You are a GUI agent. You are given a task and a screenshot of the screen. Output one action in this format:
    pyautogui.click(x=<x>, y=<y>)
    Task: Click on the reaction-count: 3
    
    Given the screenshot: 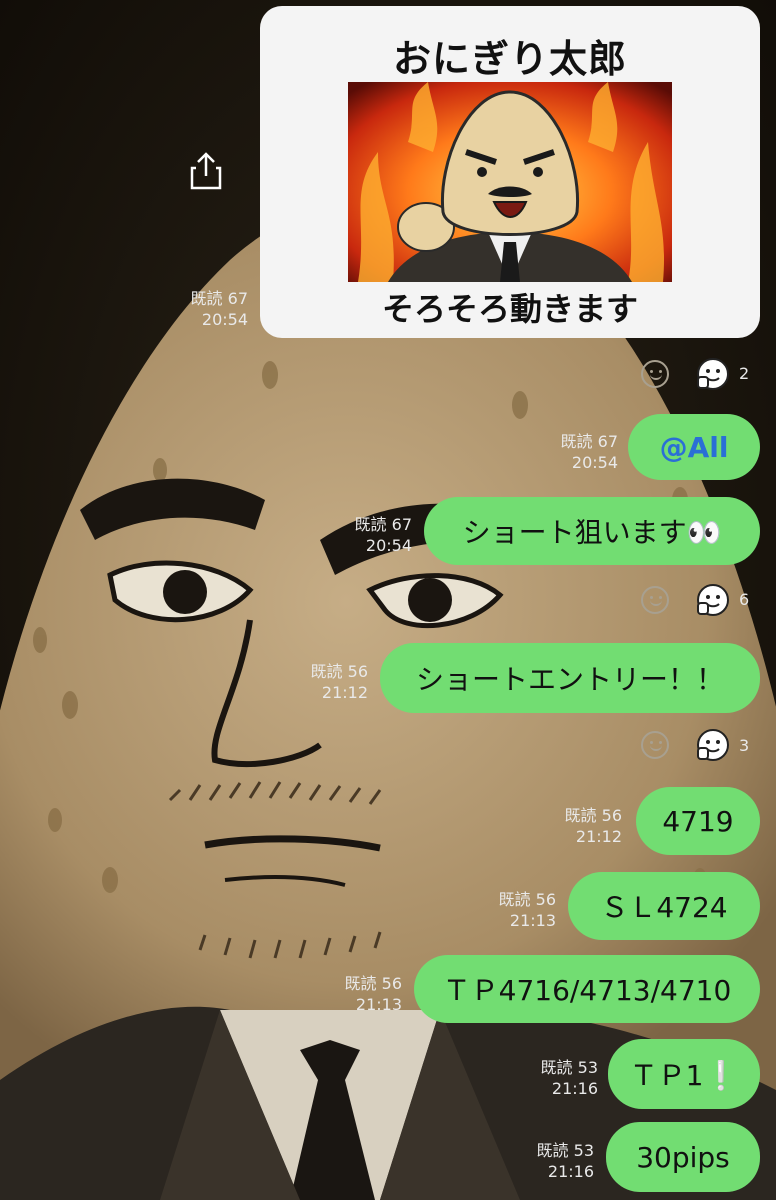 What is the action you would take?
    pyautogui.click(x=744, y=745)
    